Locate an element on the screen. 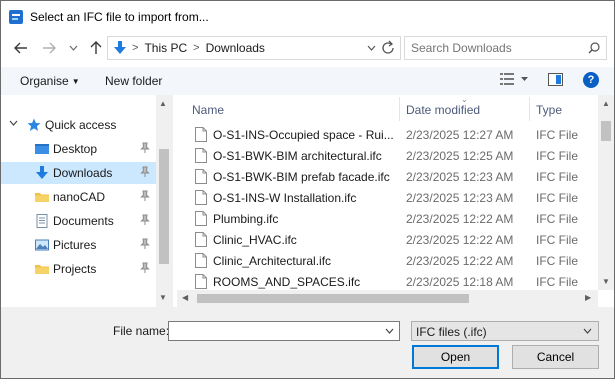 The height and width of the screenshot is (379, 615). search-box is located at coordinates (505, 48).